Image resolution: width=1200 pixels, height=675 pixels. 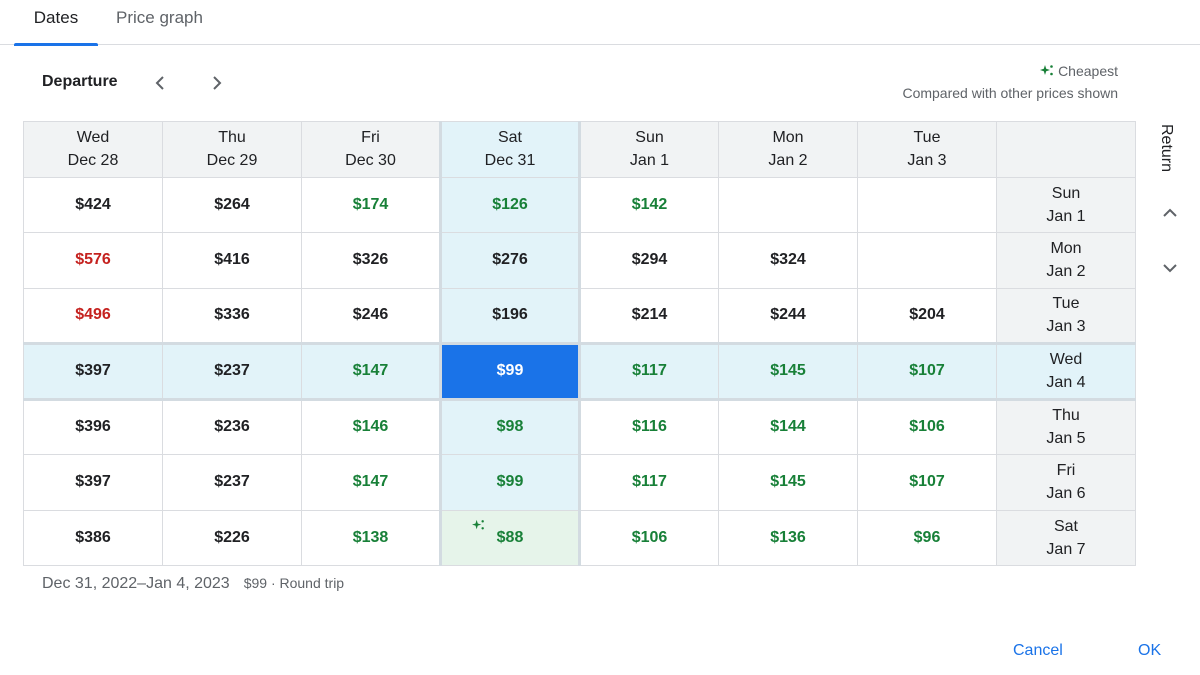 I want to click on return-date-row: $397 $237 $147 $99 $117 $145 $107 Wed Jan 4, so click(x=579, y=371).